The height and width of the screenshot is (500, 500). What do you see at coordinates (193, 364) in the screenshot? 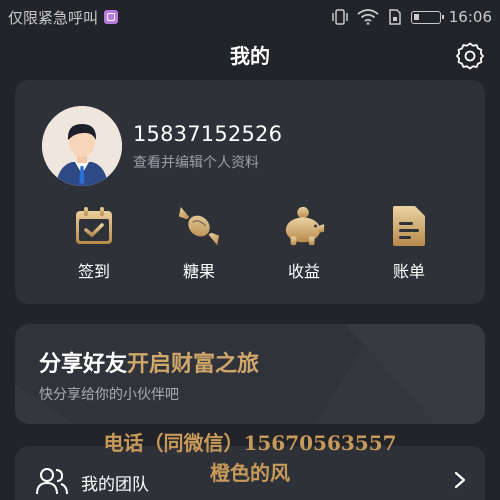
I see `share-title-part2: 开启财富之旅` at bounding box center [193, 364].